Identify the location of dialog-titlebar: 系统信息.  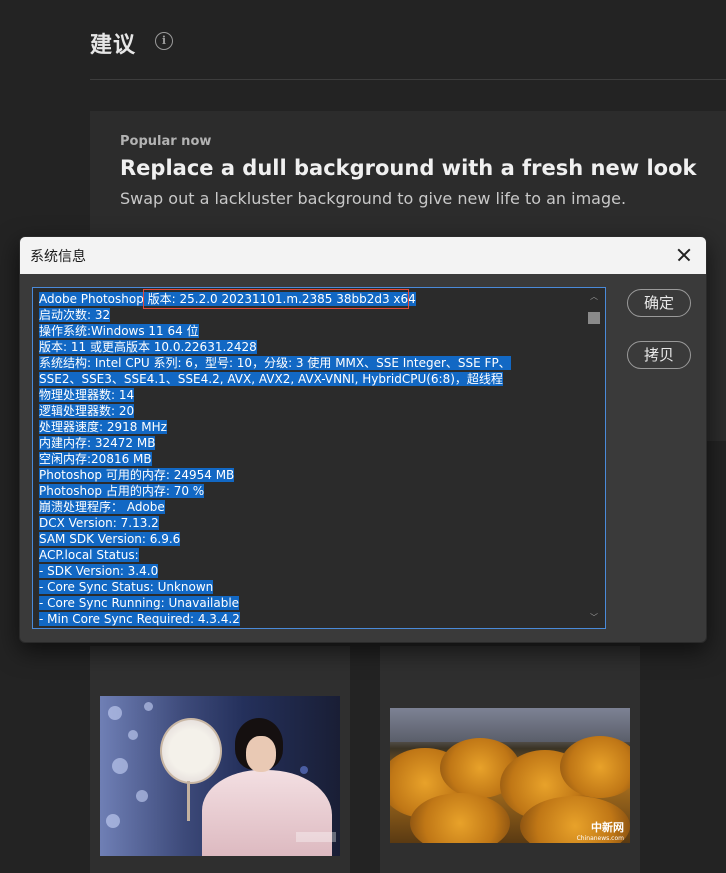
(363, 255).